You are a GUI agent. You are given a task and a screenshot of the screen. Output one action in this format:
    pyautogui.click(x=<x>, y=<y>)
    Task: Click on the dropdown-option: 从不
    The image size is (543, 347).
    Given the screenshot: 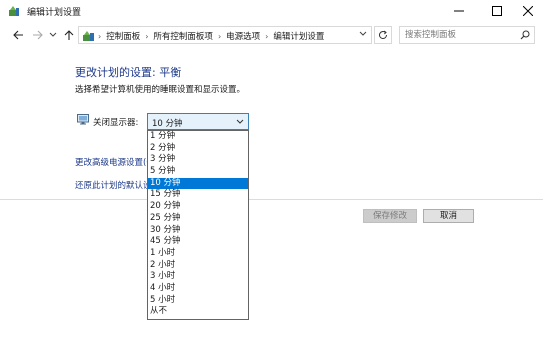 What is the action you would take?
    pyautogui.click(x=198, y=312)
    